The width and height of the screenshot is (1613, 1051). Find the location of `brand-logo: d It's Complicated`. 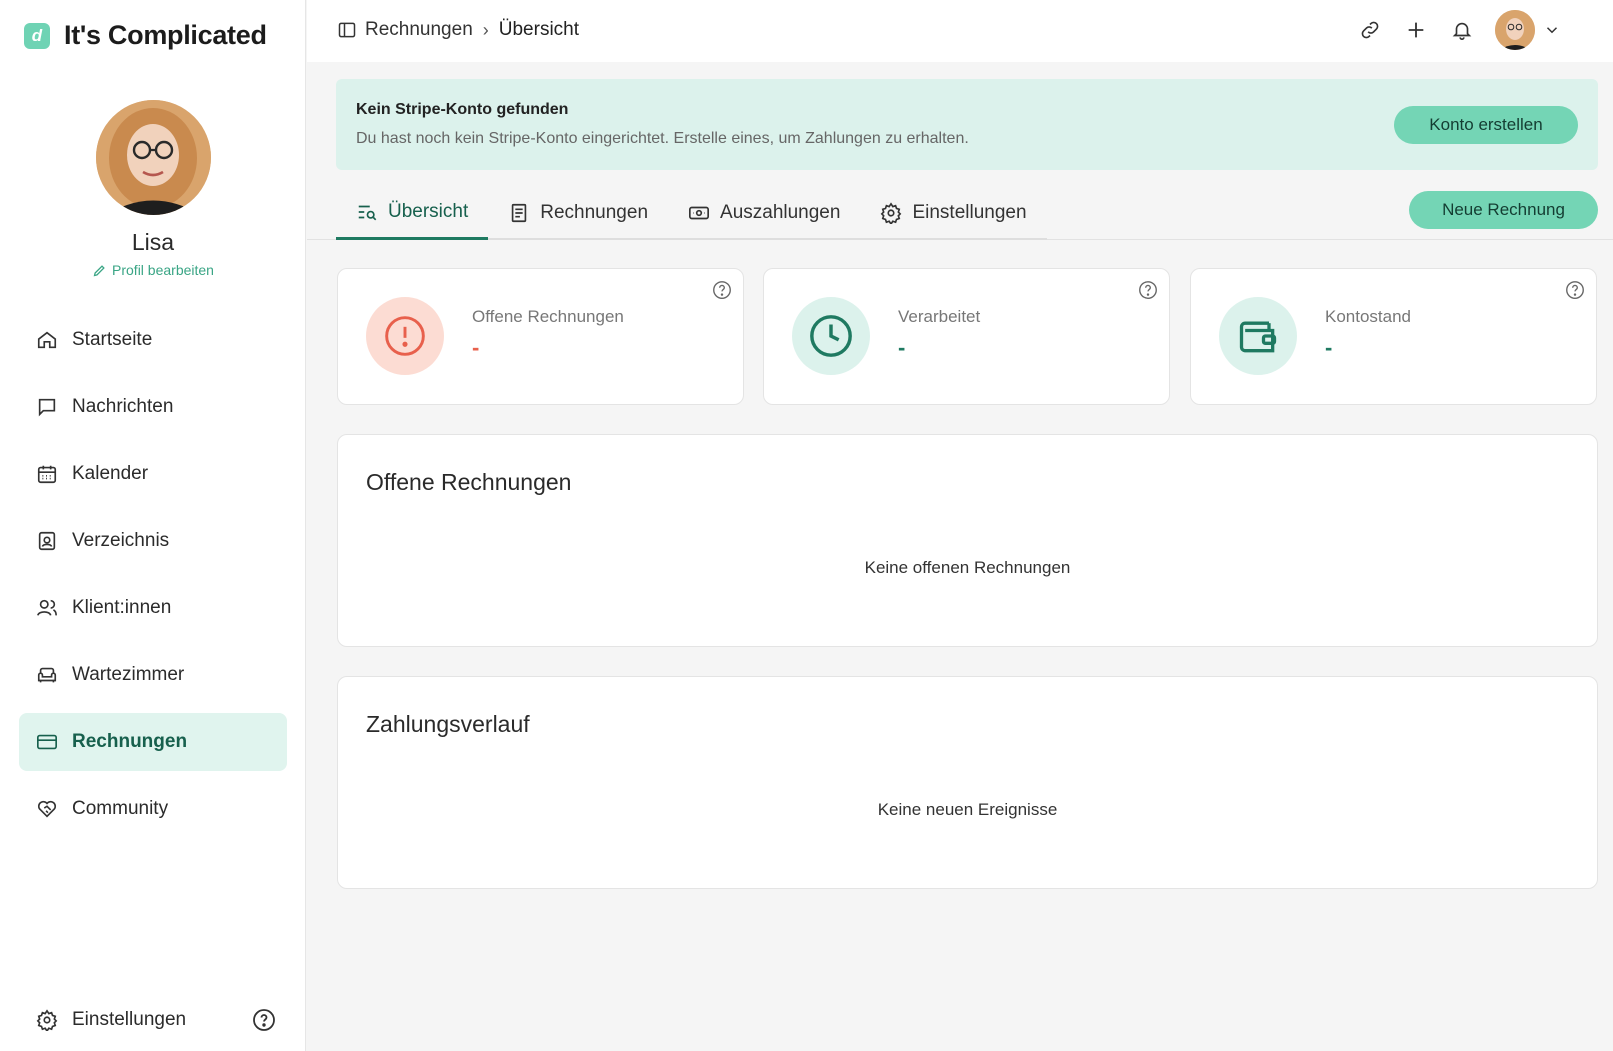

brand-logo: d It's Complicated is located at coordinates (145, 35).